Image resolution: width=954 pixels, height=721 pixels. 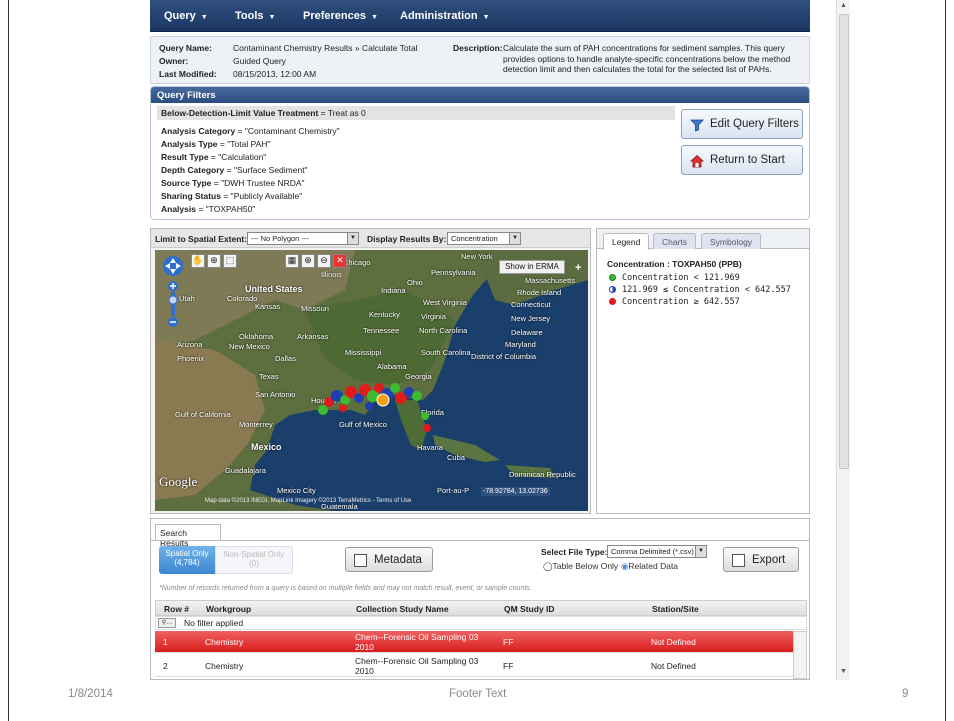 I want to click on filter-depth-category: Depth Category = "Surface Sediment", so click(x=234, y=170).